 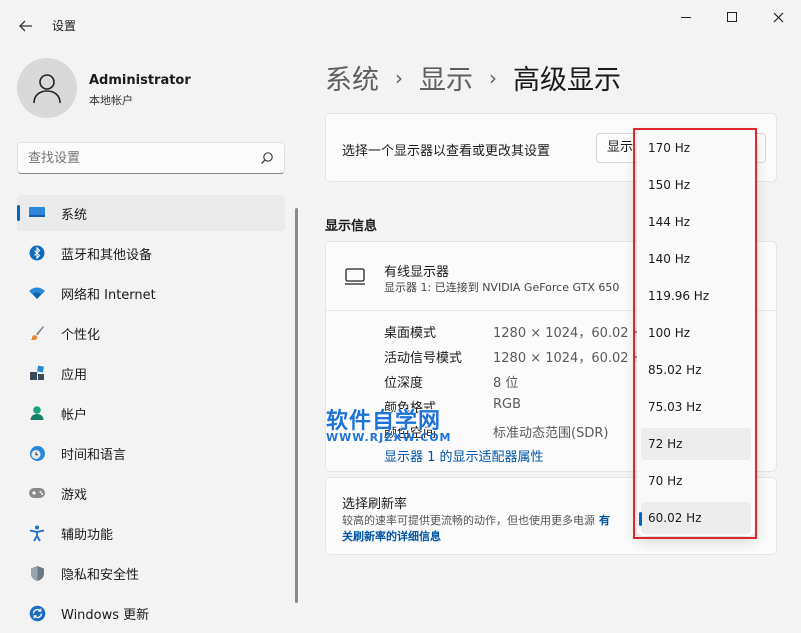 What do you see at coordinates (696, 185) in the screenshot?
I see `refresh-option-150: 150 Hz` at bounding box center [696, 185].